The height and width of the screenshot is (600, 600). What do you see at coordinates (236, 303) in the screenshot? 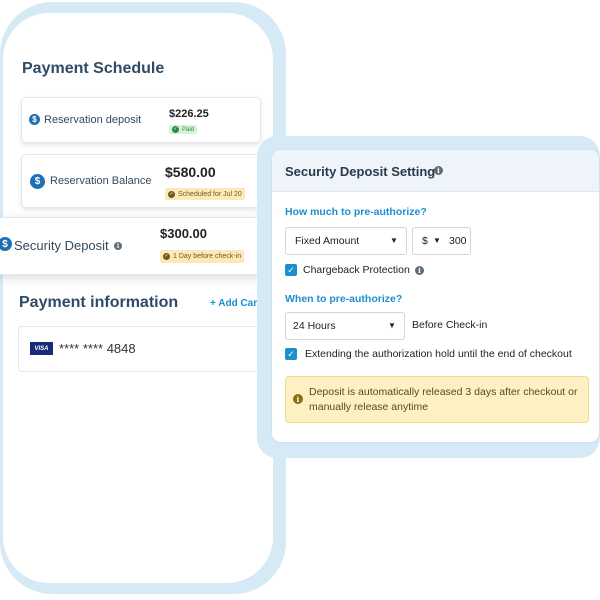
I see `add-card-link: + Add Card` at bounding box center [236, 303].